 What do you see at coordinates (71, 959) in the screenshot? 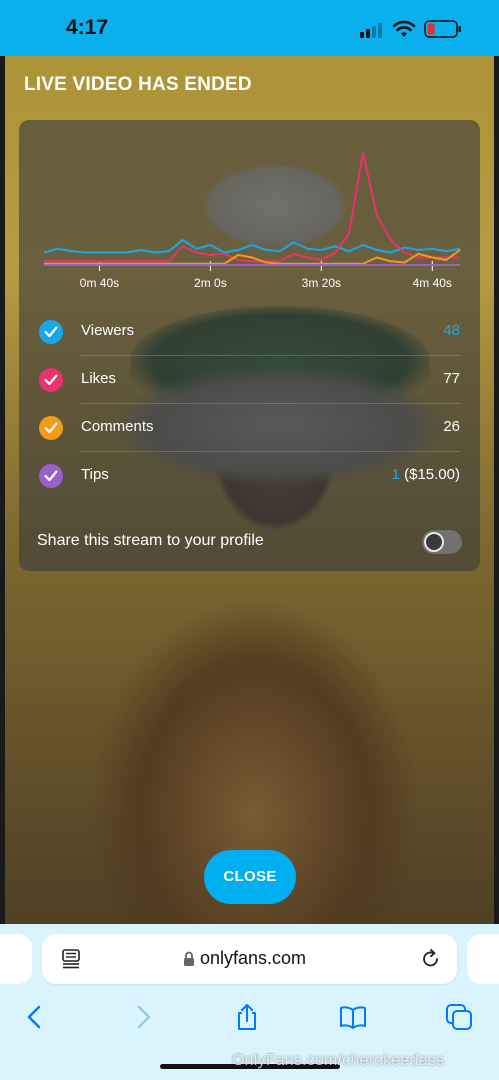
I see `page-menu-icon` at bounding box center [71, 959].